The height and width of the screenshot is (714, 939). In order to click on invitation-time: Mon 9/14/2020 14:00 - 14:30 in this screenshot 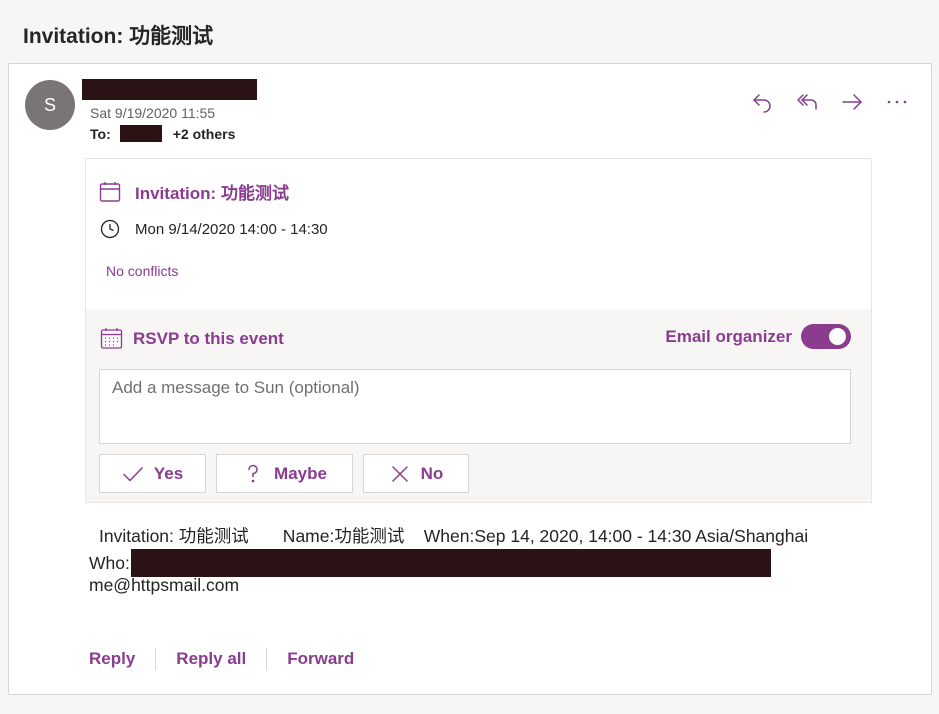, I will do `click(231, 229)`.